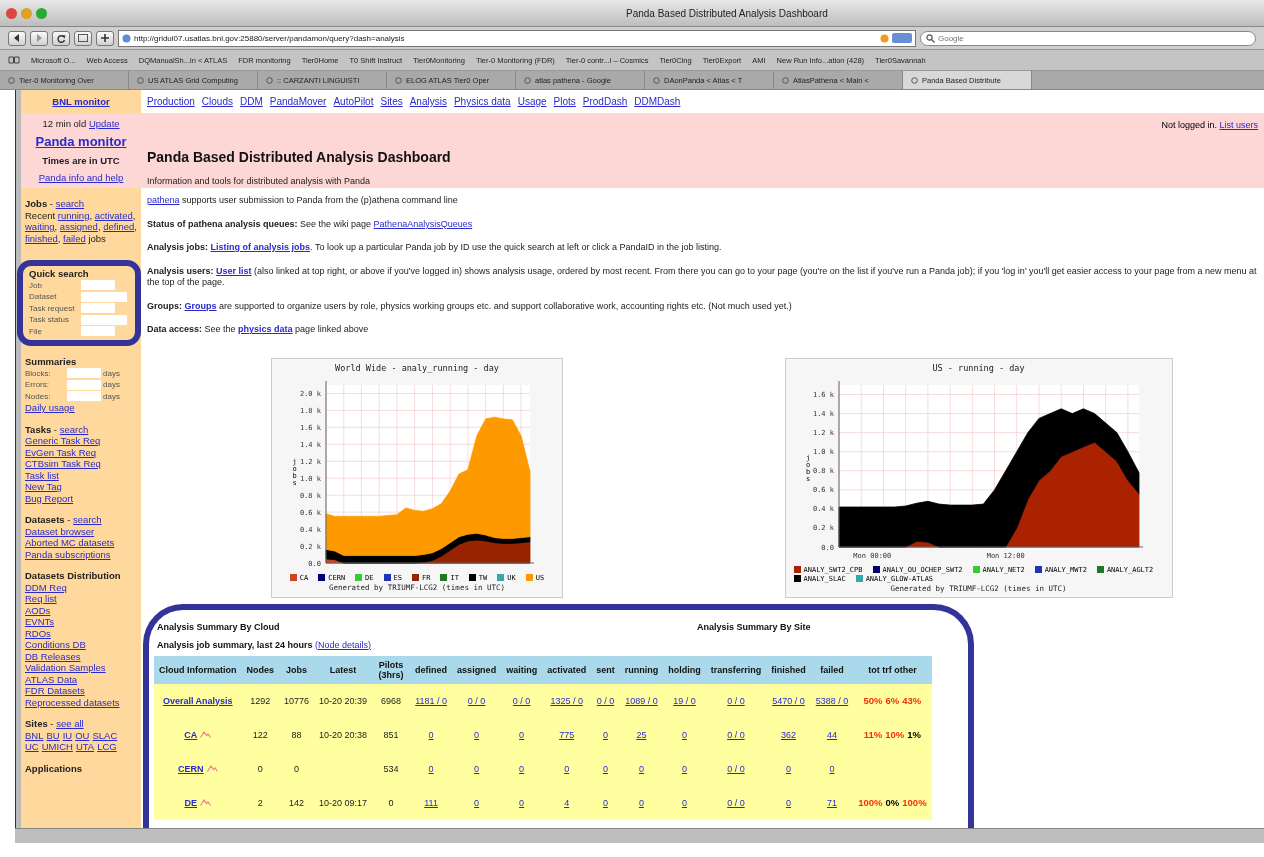 The image size is (1264, 857). What do you see at coordinates (32, 746) in the screenshot?
I see `link: UC` at bounding box center [32, 746].